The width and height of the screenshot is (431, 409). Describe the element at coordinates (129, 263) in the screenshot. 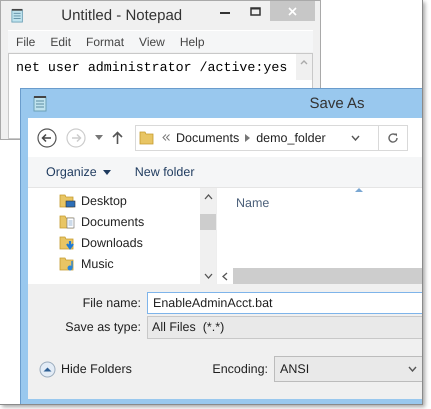

I see `tree-item: Music` at that location.